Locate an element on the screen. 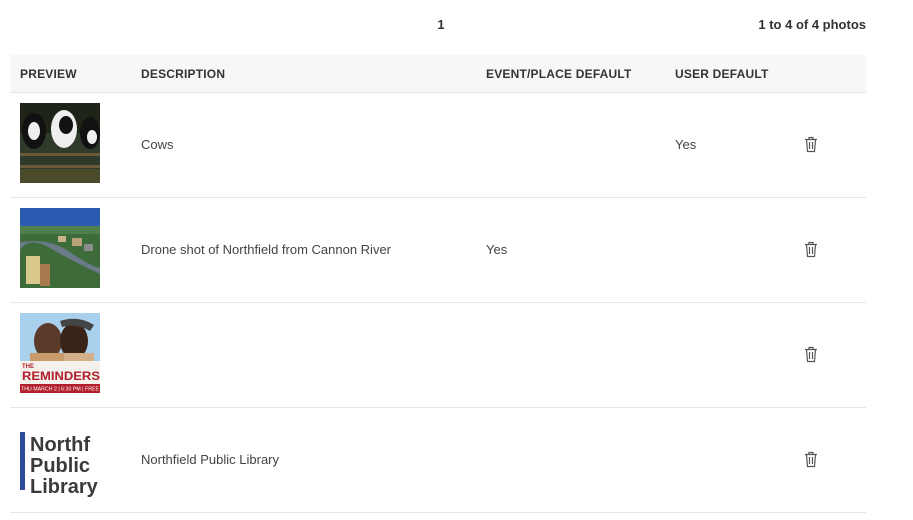 The width and height of the screenshot is (913, 520). logo-line-2: Public is located at coordinates (60, 466).